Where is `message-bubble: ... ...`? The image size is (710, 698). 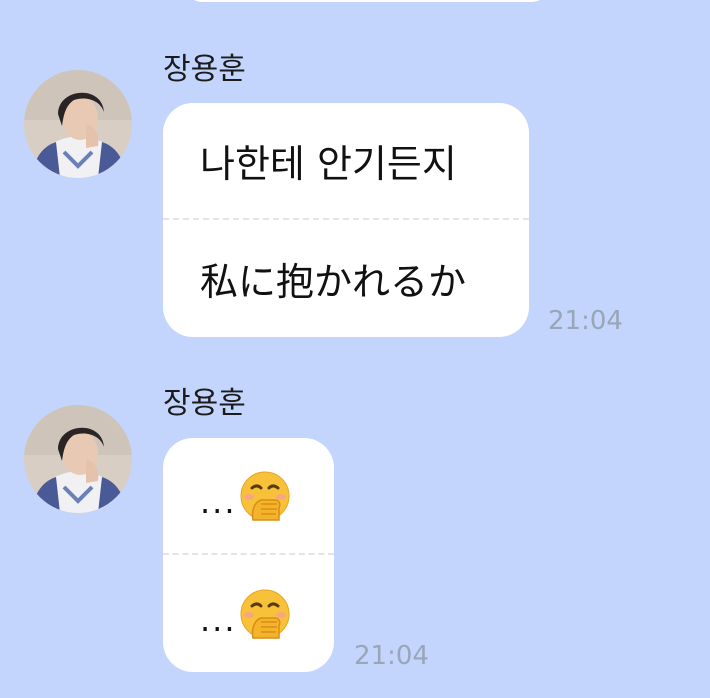
message-bubble: ... ... is located at coordinates (248, 555).